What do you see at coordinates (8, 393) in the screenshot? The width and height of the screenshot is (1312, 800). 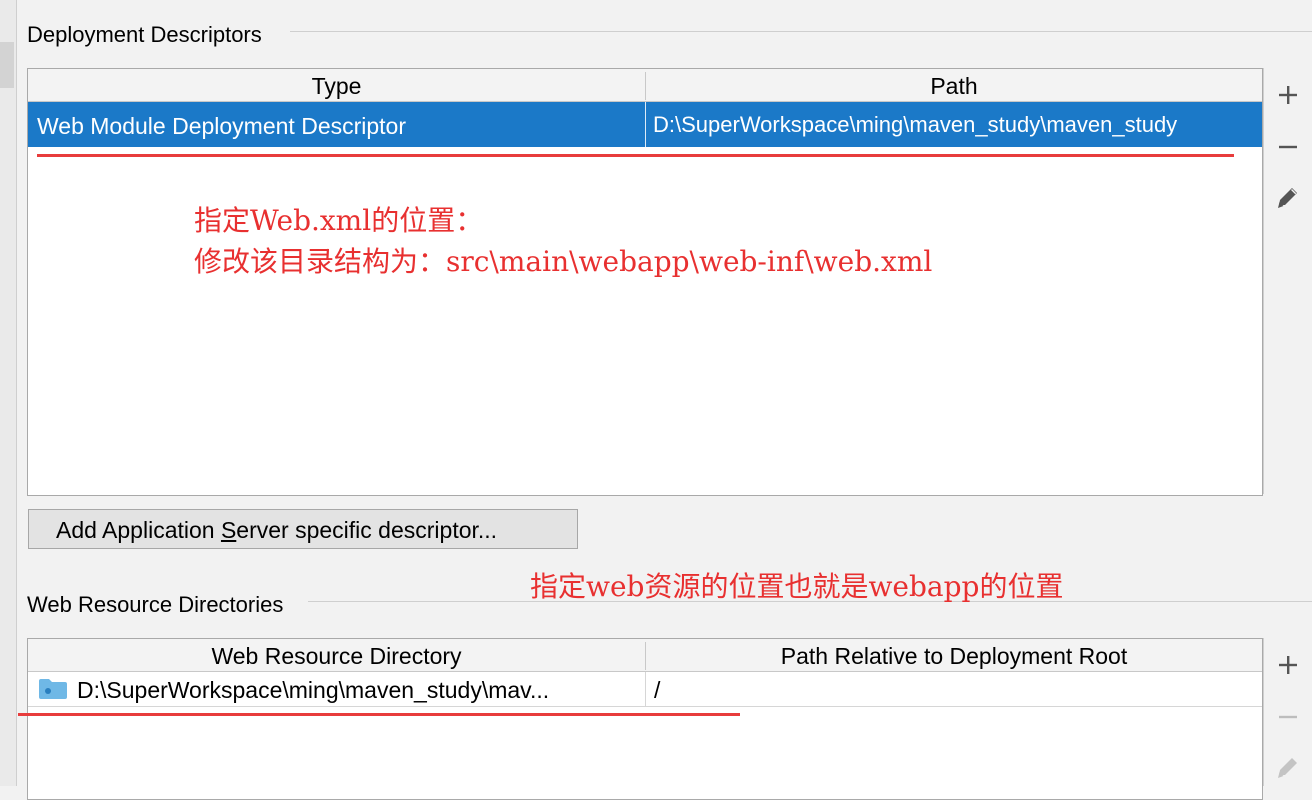 I see `left-panel-edge` at bounding box center [8, 393].